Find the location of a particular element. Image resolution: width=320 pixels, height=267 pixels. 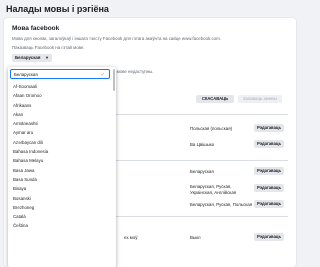

checkmark-icon: ✓ is located at coordinates (102, 75).